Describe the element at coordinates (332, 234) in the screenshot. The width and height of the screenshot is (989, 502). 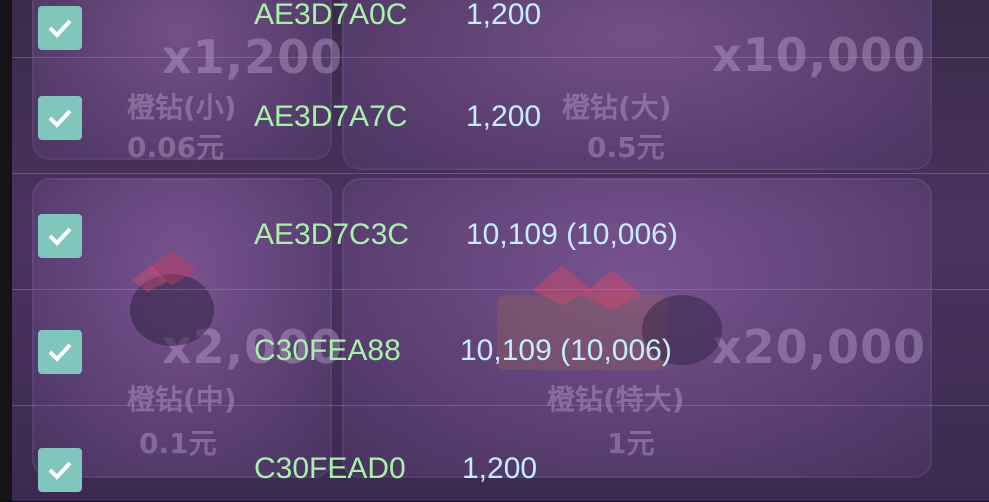
I see `row-id: AE3D7C3C` at that location.